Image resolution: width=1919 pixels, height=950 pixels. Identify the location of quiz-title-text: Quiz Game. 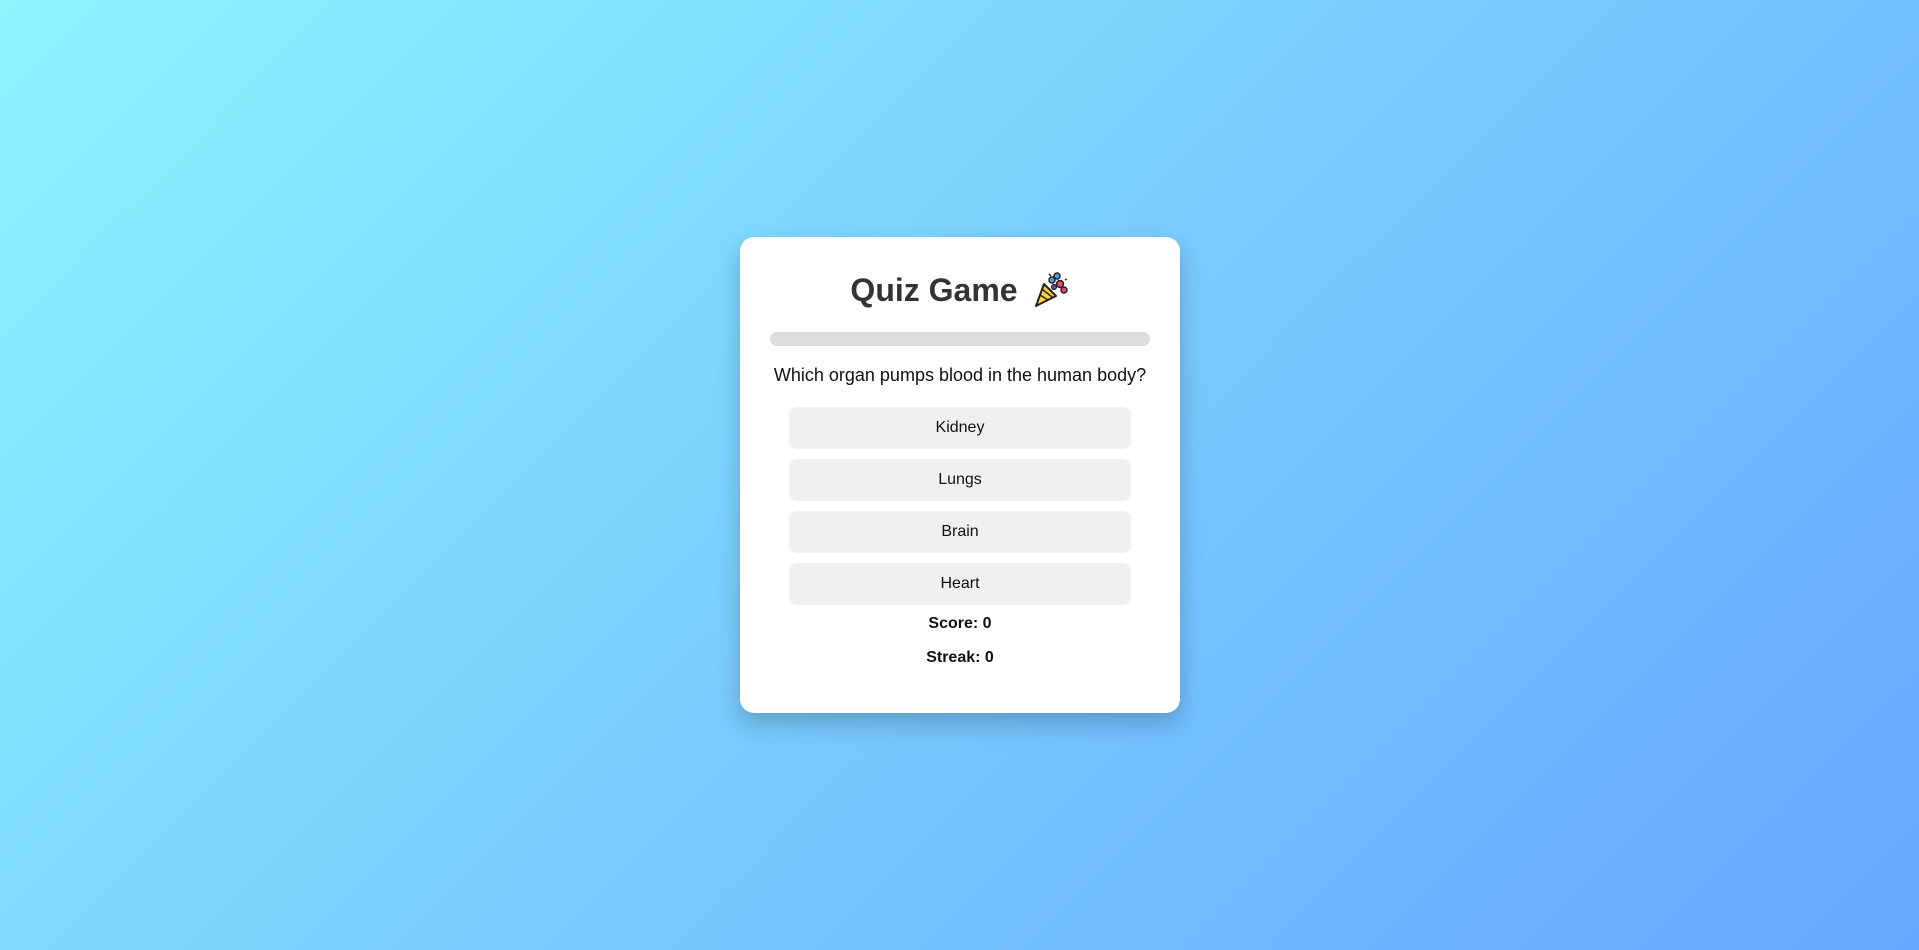
(934, 290).